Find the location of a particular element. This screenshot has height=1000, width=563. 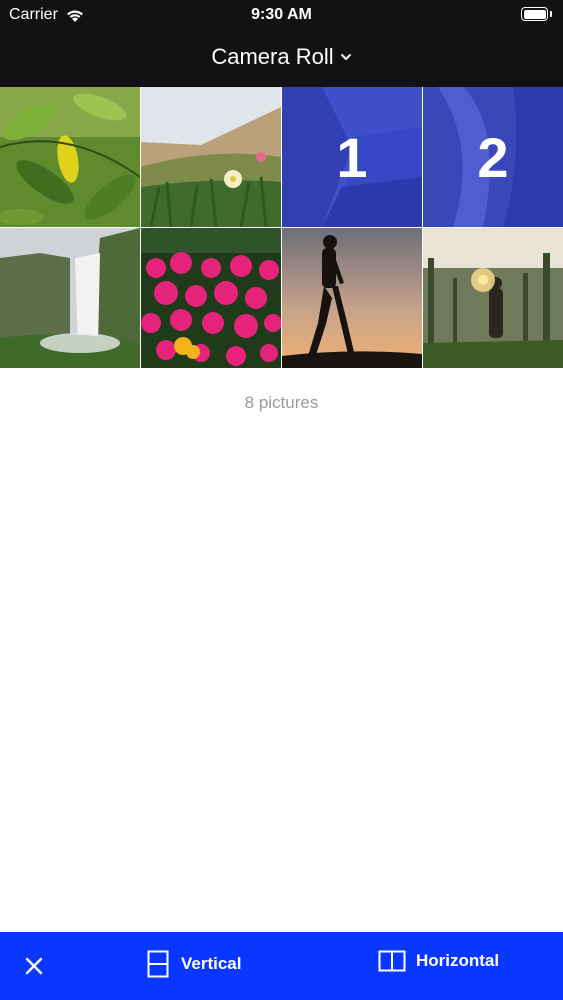

status-time: 9:30 AM is located at coordinates (281, 14).